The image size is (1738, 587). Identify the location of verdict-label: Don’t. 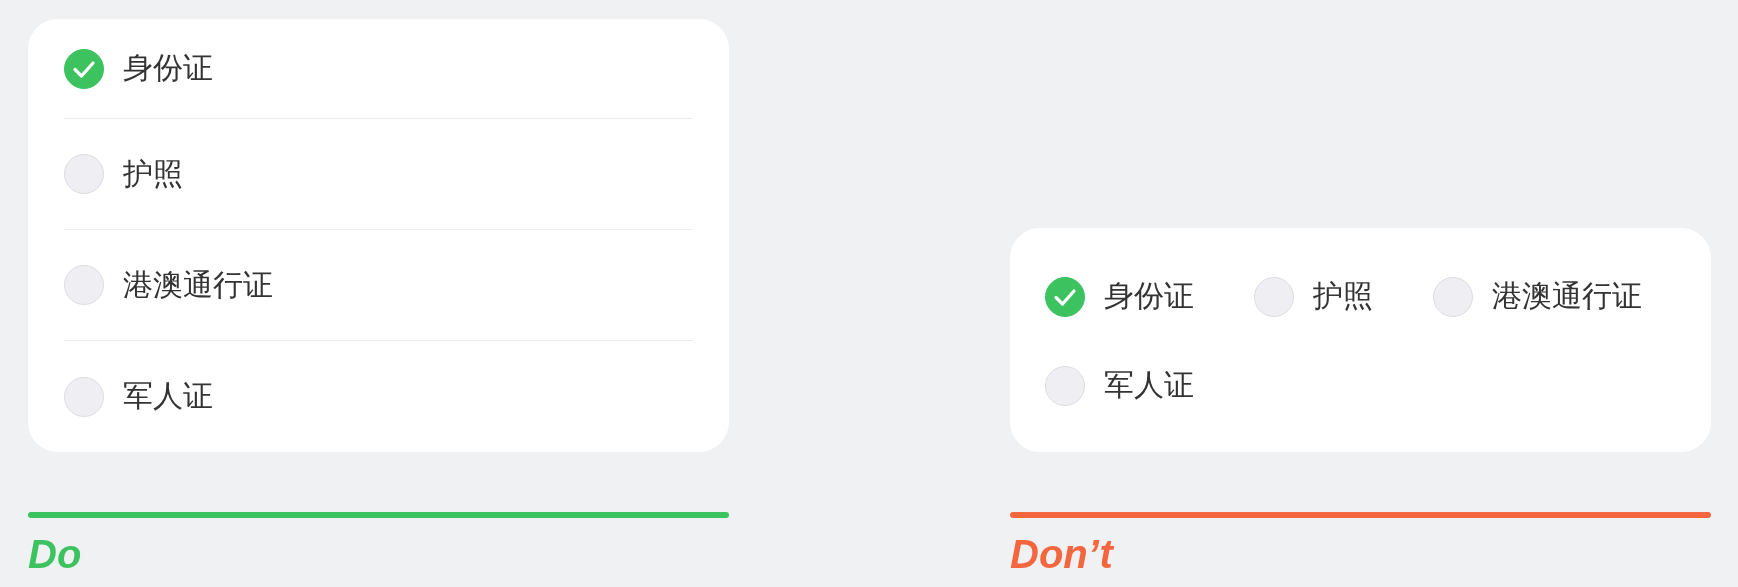
(1061, 554).